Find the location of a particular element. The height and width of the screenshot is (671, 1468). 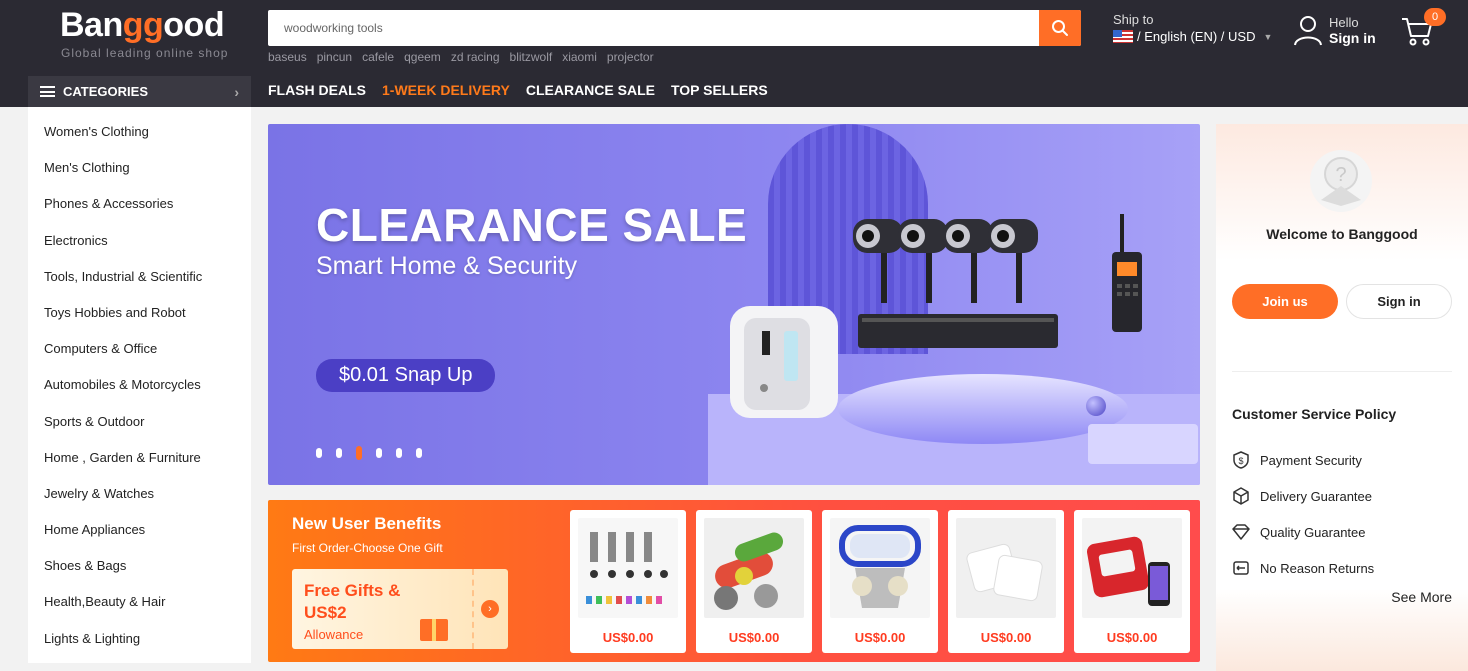

welcome-text: Welcome to Banggood is located at coordinates (1342, 234).